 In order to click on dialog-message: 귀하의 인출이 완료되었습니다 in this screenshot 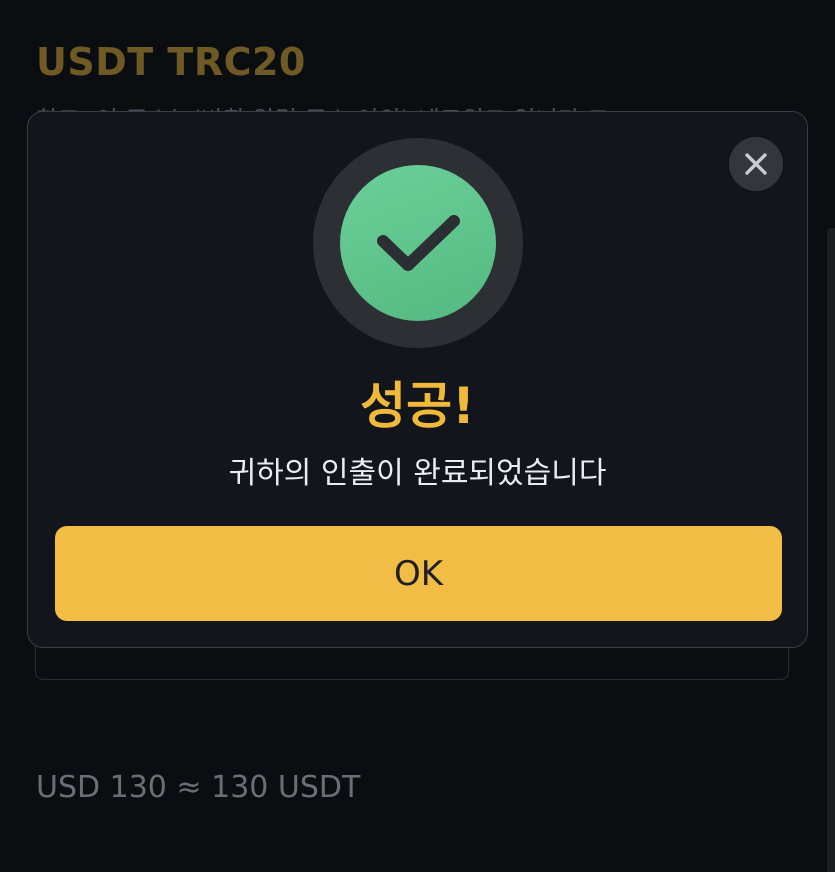, I will do `click(417, 473)`.